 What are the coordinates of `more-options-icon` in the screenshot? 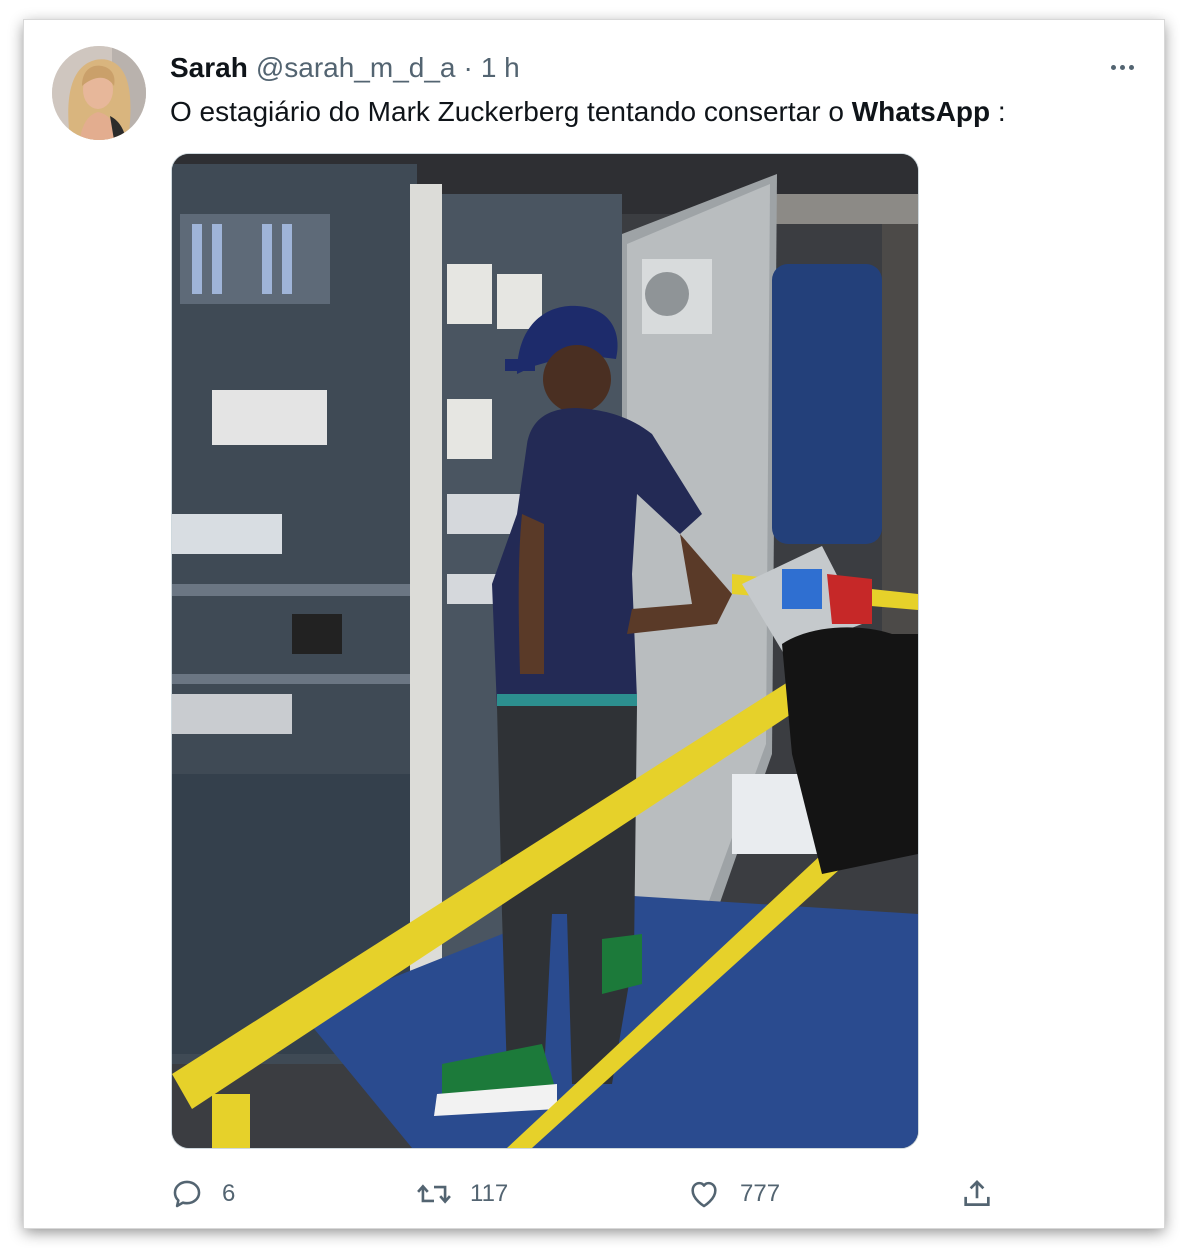 It's located at (1122, 67).